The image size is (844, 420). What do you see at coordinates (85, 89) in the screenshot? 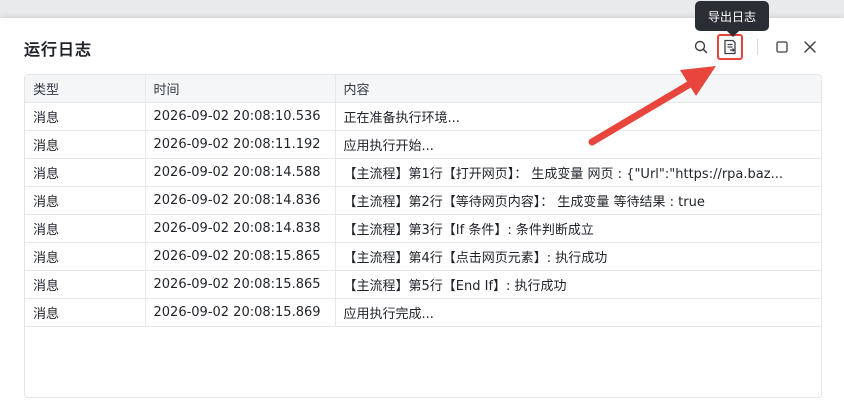
I see `column-header-type: 类型` at bounding box center [85, 89].